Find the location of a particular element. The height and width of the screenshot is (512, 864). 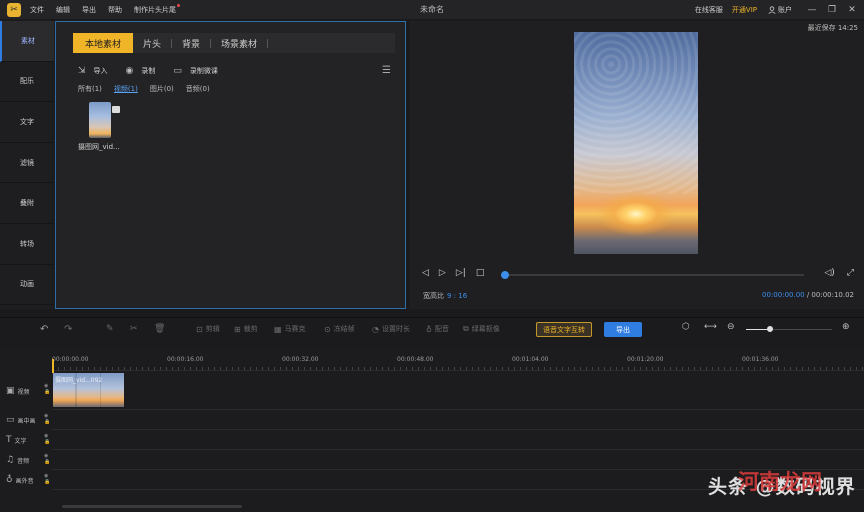

restore-button: ❐ is located at coordinates (832, 10).